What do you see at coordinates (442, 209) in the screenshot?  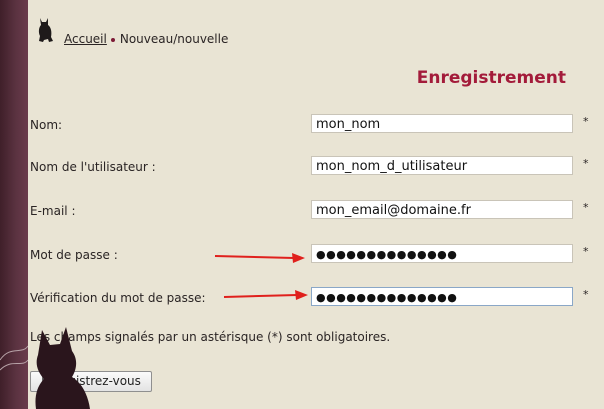 I see `email-field: mon_email@domaine.fr` at bounding box center [442, 209].